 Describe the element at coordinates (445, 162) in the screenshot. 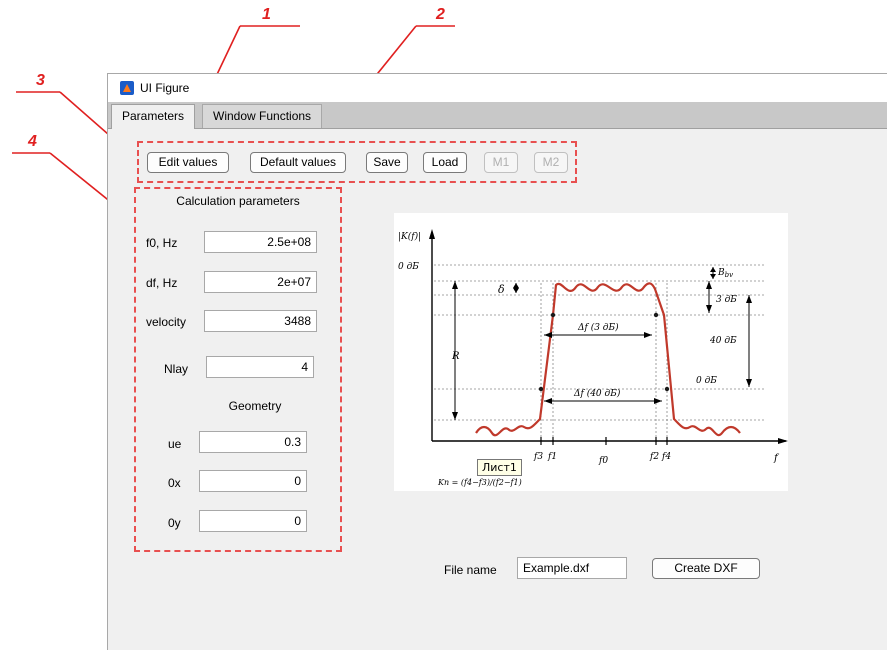

I see `load-button: Load` at that location.